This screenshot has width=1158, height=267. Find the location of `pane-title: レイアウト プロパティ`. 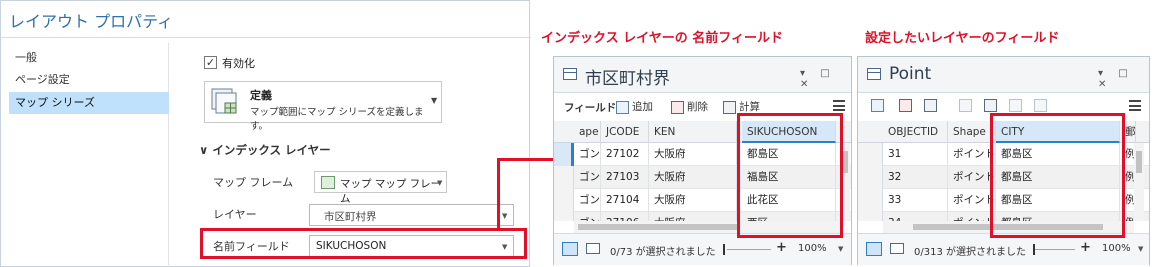

pane-title: レイアウト プロパティ is located at coordinates (91, 21).